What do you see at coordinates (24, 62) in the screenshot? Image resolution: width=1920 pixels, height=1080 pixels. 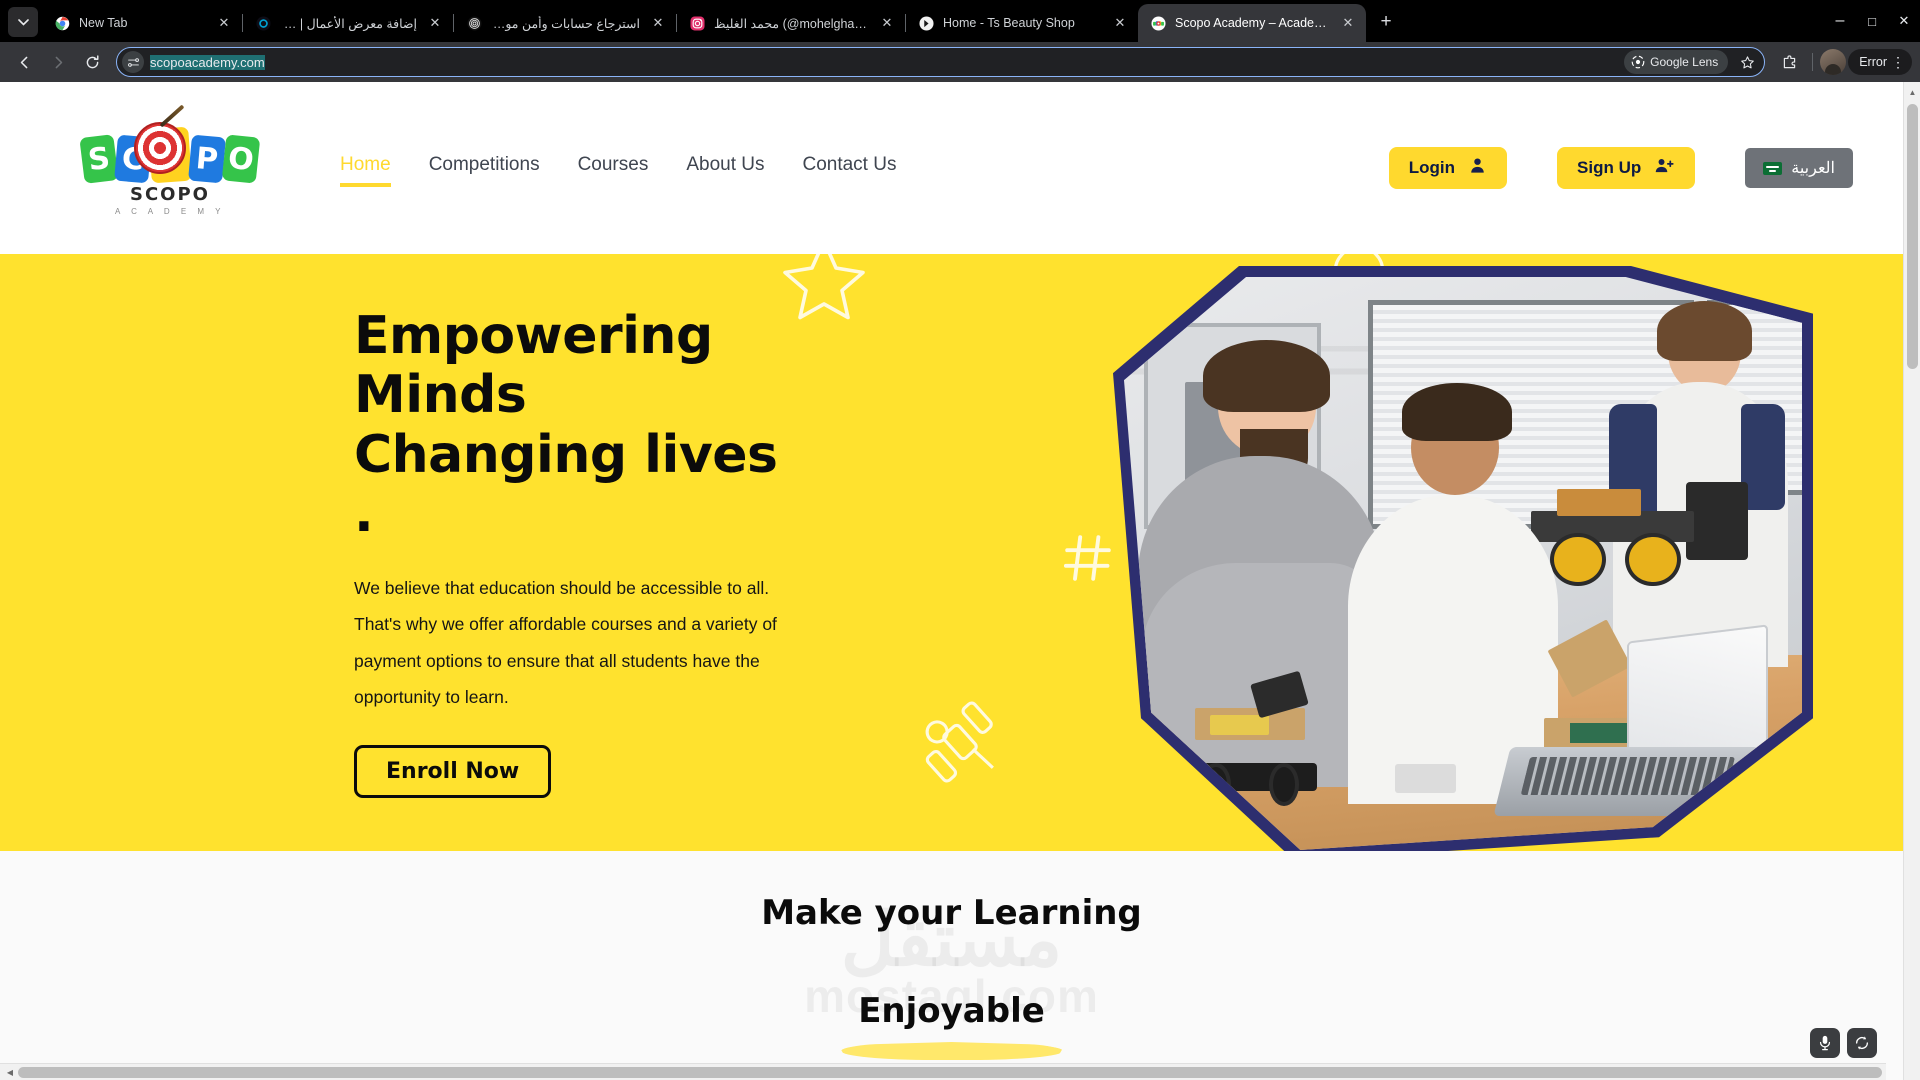 I see `back-arrow-icon` at bounding box center [24, 62].